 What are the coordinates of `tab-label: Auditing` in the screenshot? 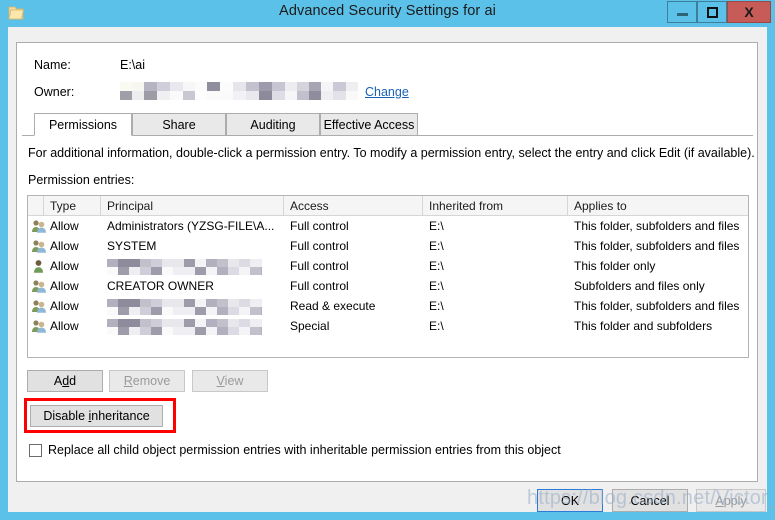 It's located at (273, 124).